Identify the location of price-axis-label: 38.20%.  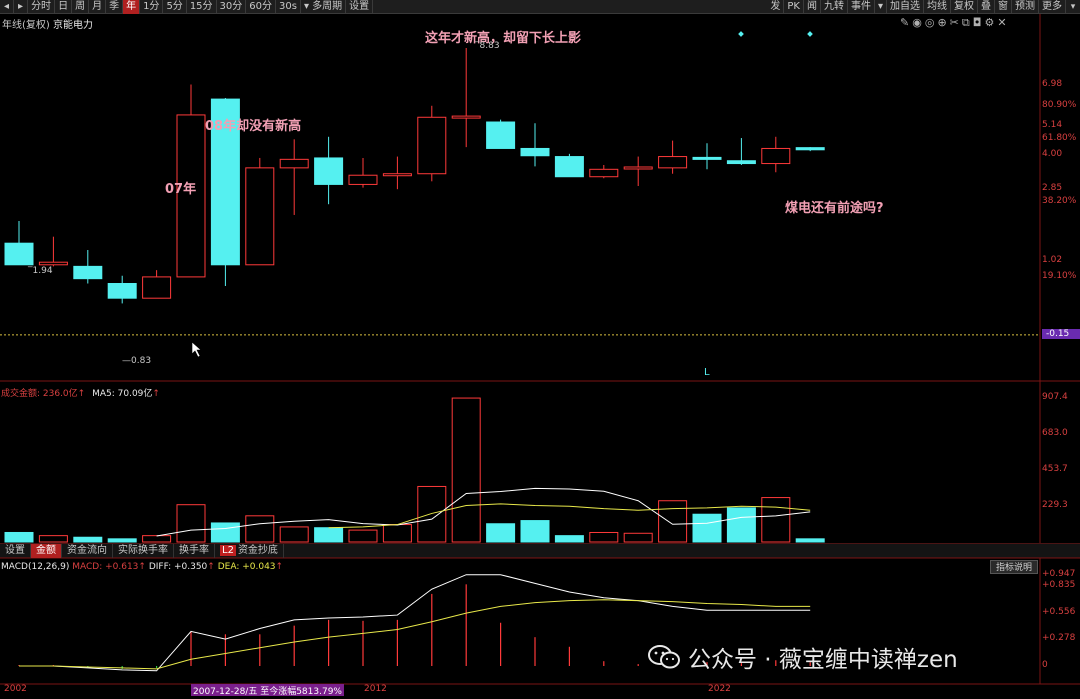
(1059, 201).